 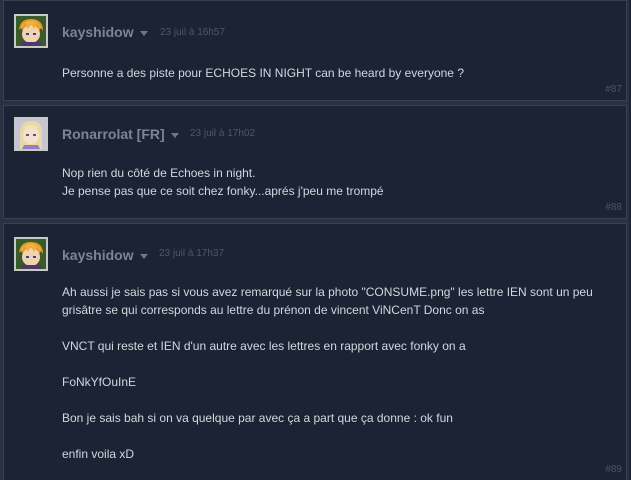 What do you see at coordinates (98, 454) in the screenshot?
I see `content-paragraph: enfin voila xD` at bounding box center [98, 454].